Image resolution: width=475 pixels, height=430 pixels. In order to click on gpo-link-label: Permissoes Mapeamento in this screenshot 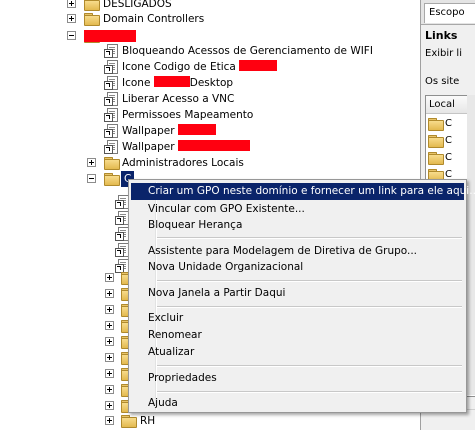, I will do `click(188, 115)`.